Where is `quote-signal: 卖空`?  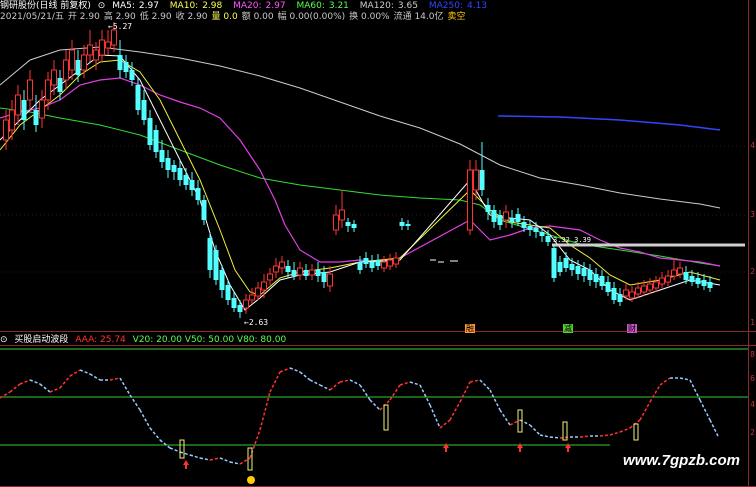 quote-signal: 卖空 is located at coordinates (456, 17).